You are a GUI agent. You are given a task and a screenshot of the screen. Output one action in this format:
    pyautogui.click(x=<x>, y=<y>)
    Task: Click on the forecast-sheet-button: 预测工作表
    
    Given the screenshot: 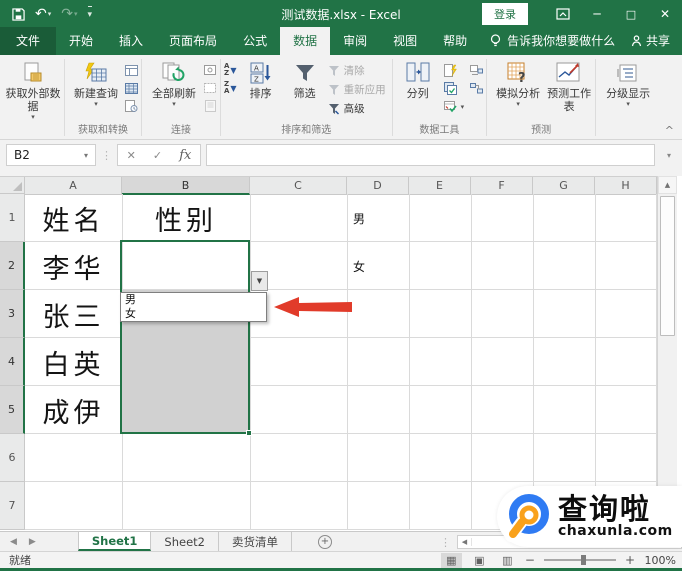 What is the action you would take?
    pyautogui.click(x=569, y=85)
    